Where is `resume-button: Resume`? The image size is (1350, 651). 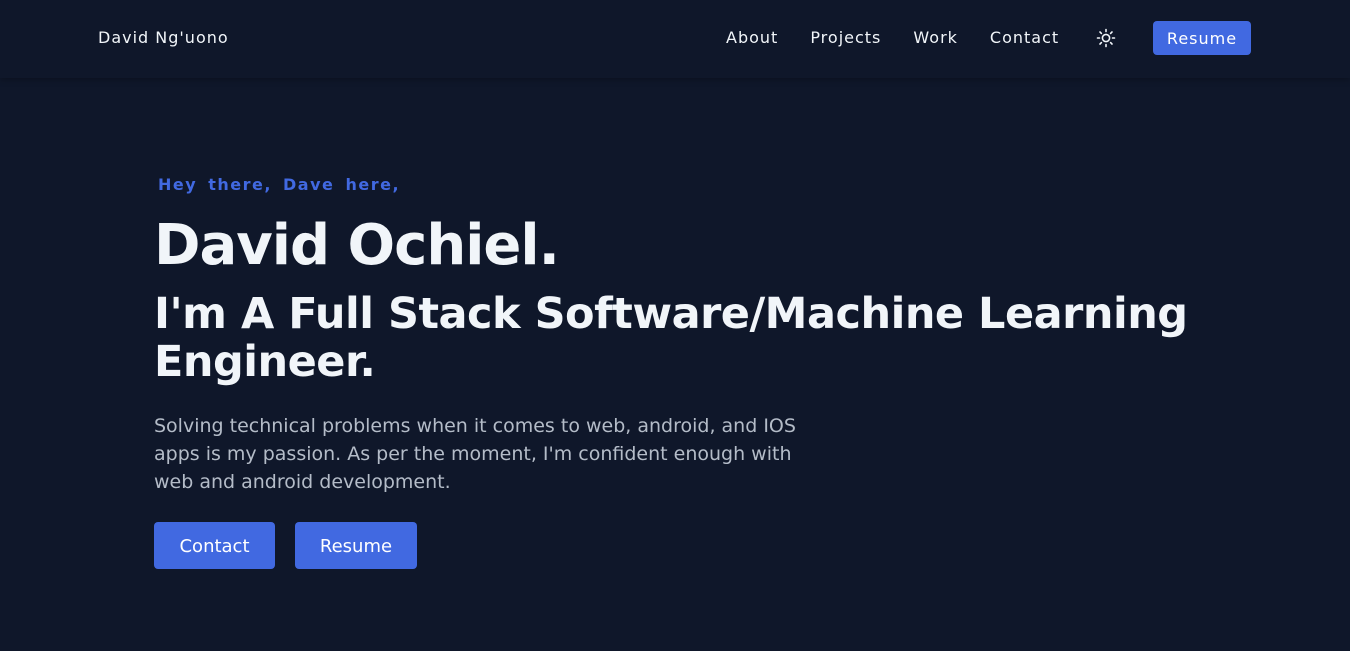
resume-button: Resume is located at coordinates (356, 545).